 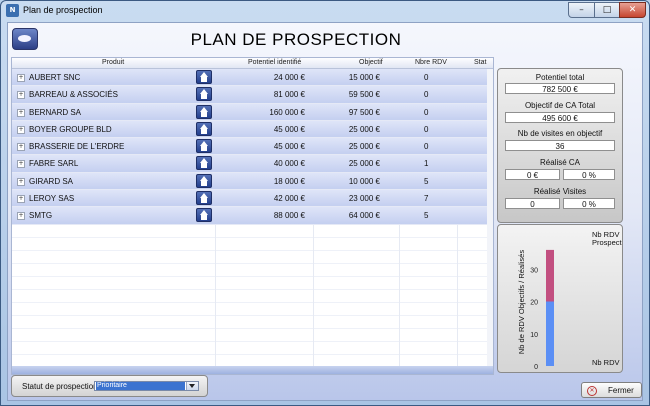 What do you see at coordinates (252, 199) in the screenshot?
I see `table-row: + LEROY SAS 42 000 € 23 000 € 7` at bounding box center [252, 199].